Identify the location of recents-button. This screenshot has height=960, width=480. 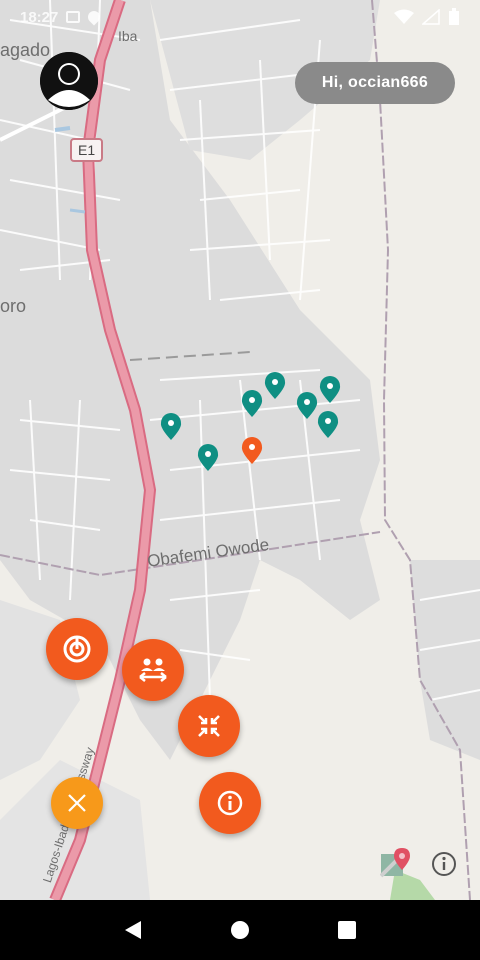
(347, 930).